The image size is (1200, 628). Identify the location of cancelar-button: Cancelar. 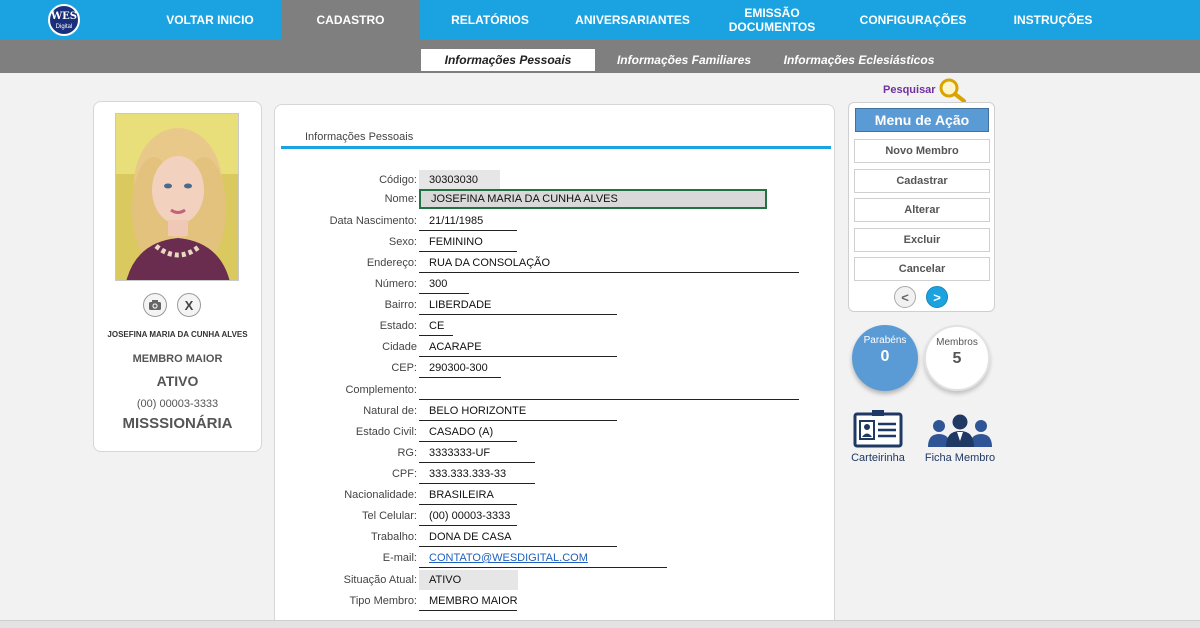
(922, 269).